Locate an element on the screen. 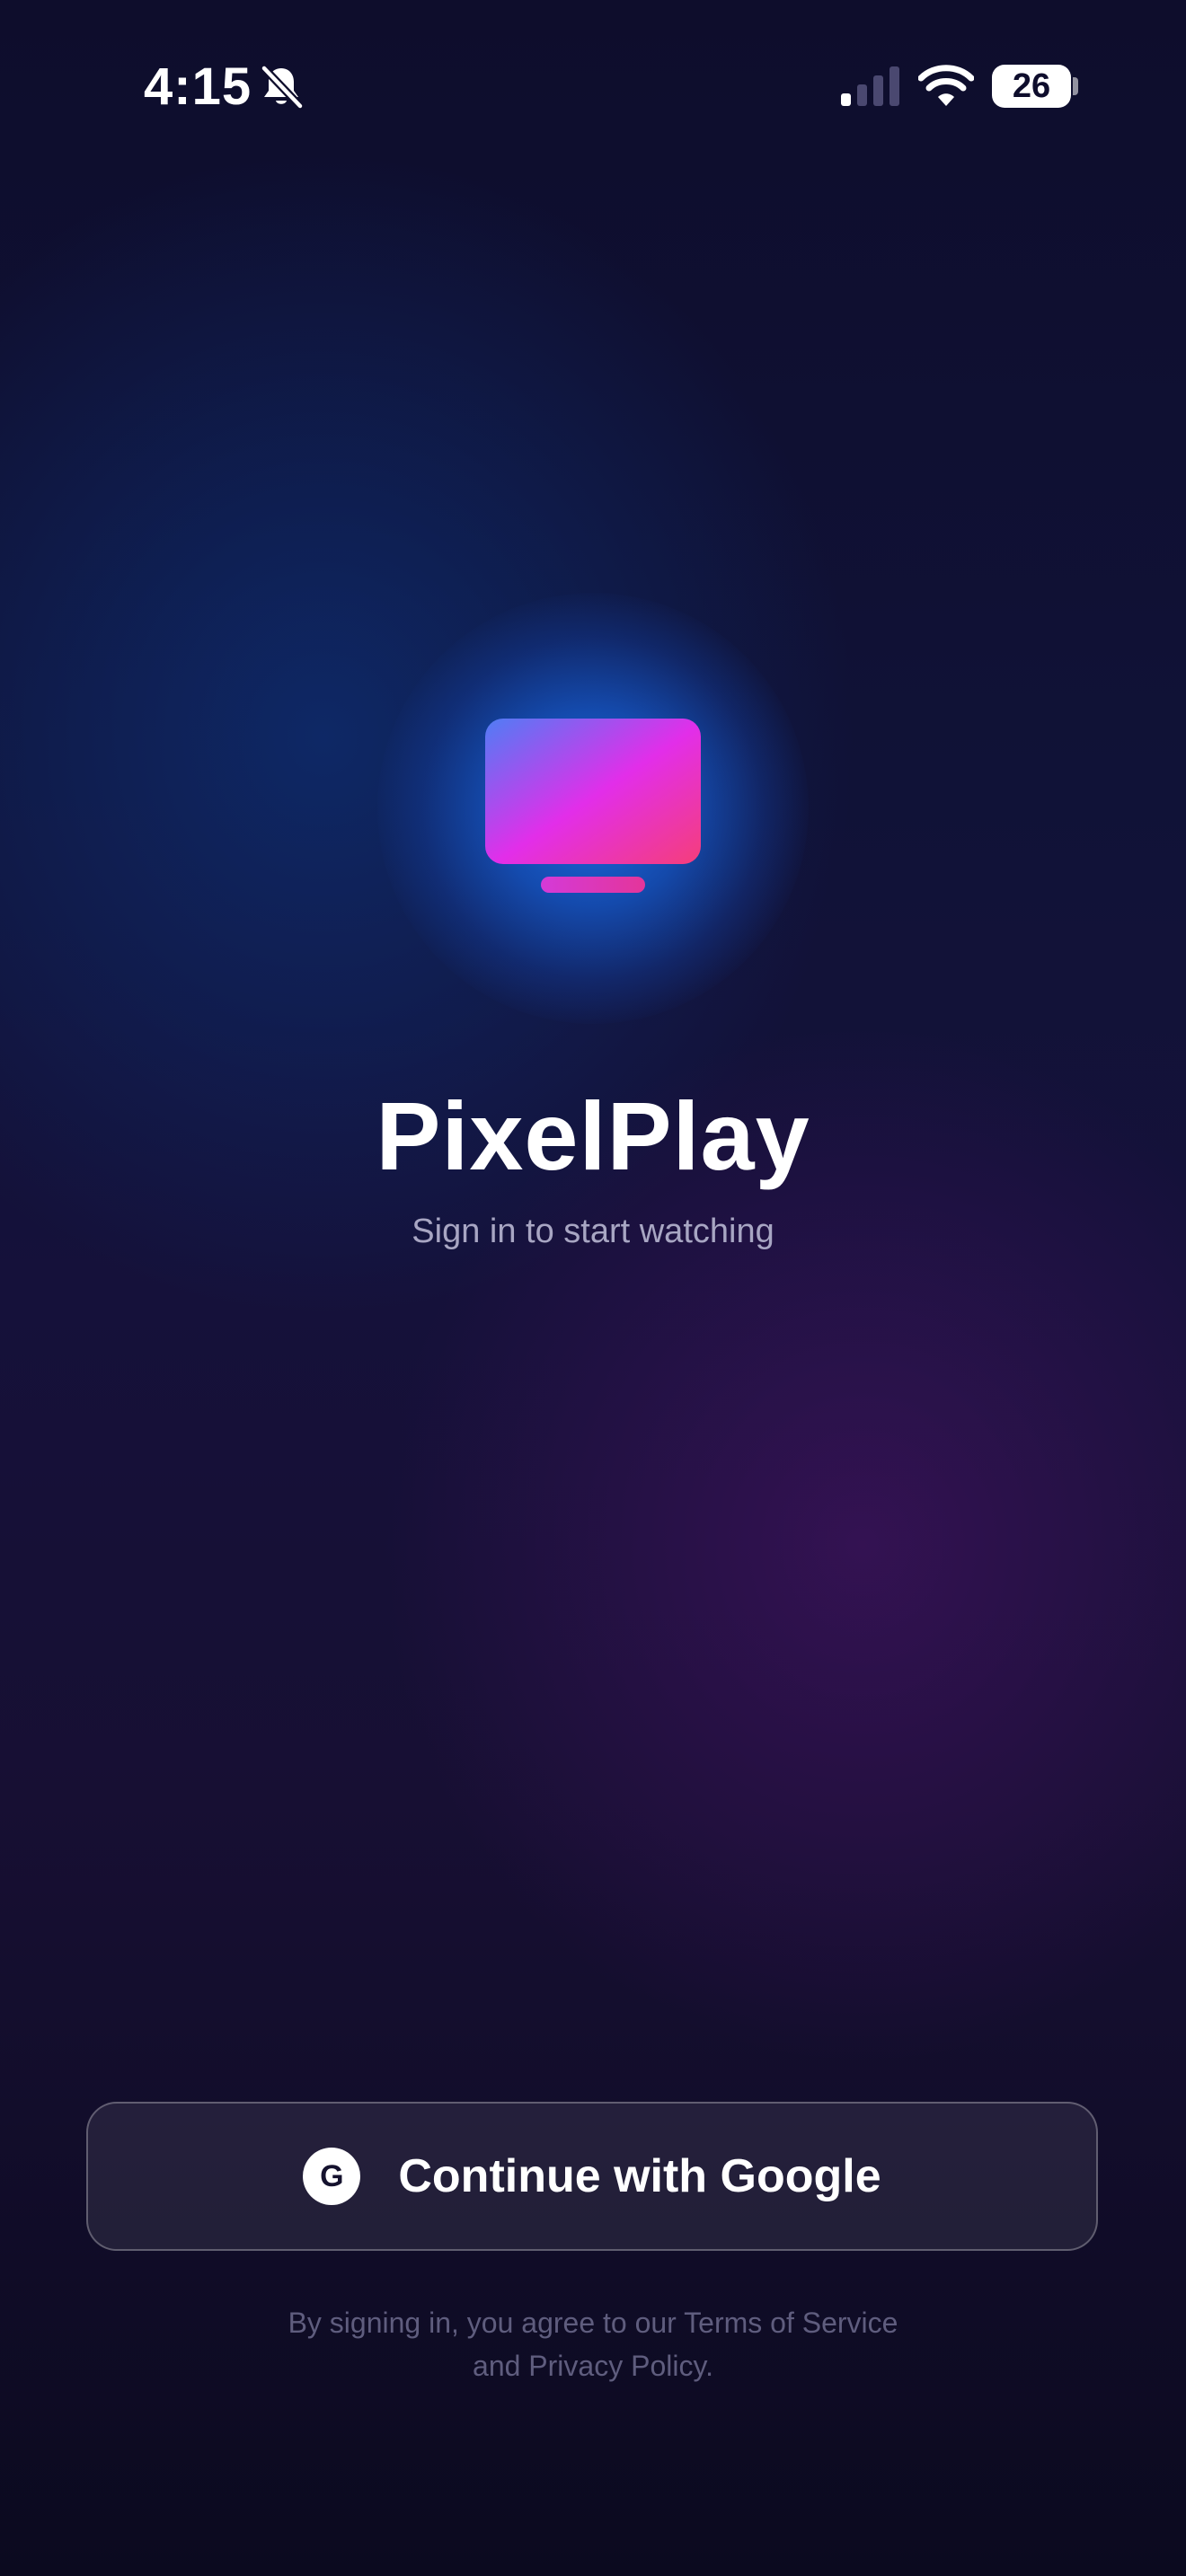 The height and width of the screenshot is (2576, 1186). google-icon: G is located at coordinates (332, 2176).